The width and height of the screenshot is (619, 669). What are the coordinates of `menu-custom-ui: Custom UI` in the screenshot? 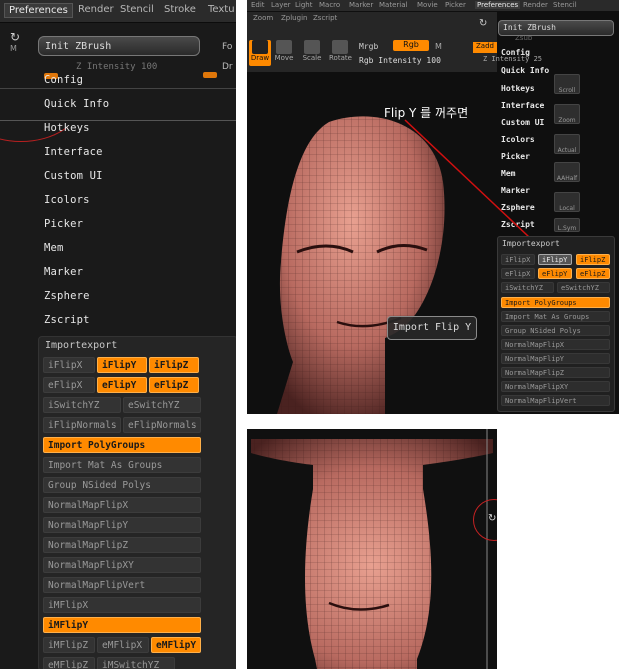 It's located at (73, 176).